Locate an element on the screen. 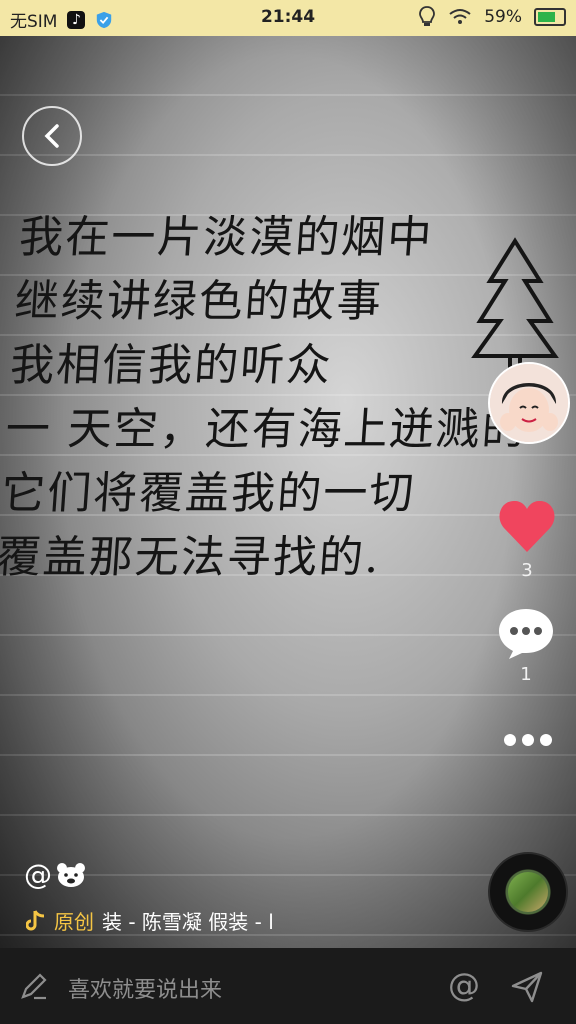 This screenshot has height=1024, width=576. poem-line: 它们将覆盖我的一切 is located at coordinates (209, 493).